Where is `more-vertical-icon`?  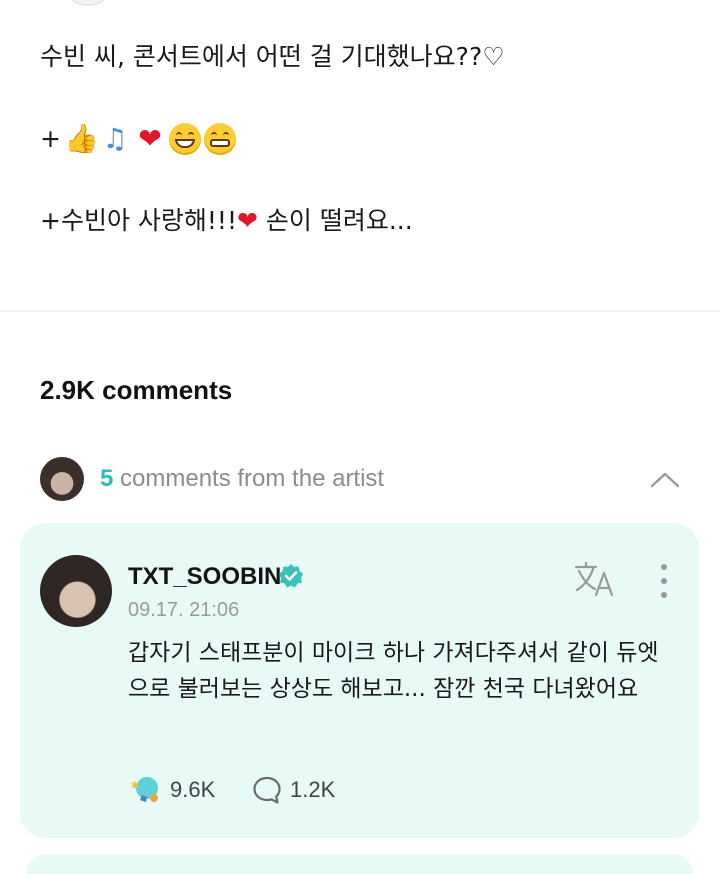 more-vertical-icon is located at coordinates (664, 581).